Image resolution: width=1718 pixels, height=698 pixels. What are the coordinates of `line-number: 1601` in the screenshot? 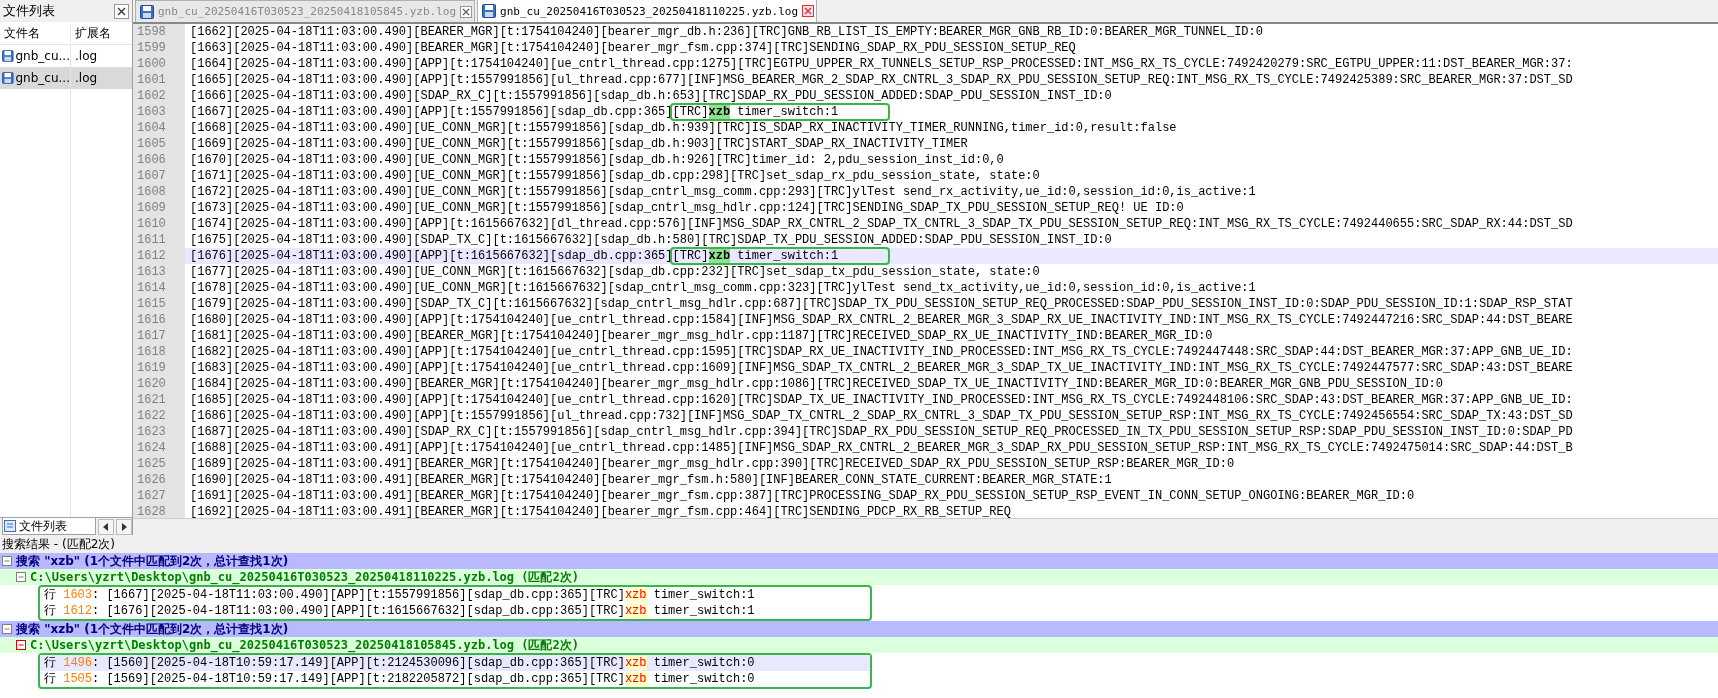 It's located at (159, 80).